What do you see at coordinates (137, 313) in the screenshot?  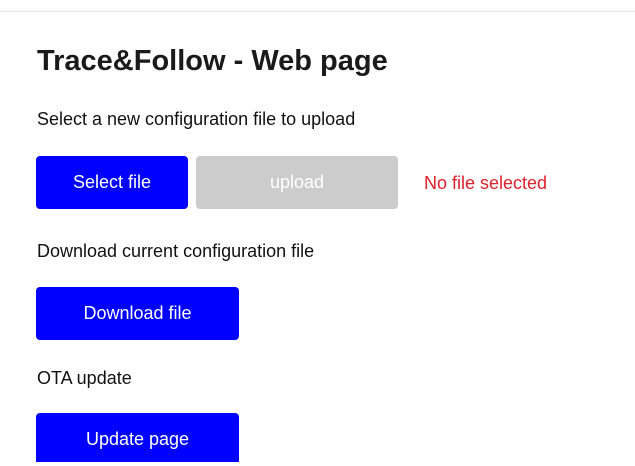 I see `download-file-button: Download file` at bounding box center [137, 313].